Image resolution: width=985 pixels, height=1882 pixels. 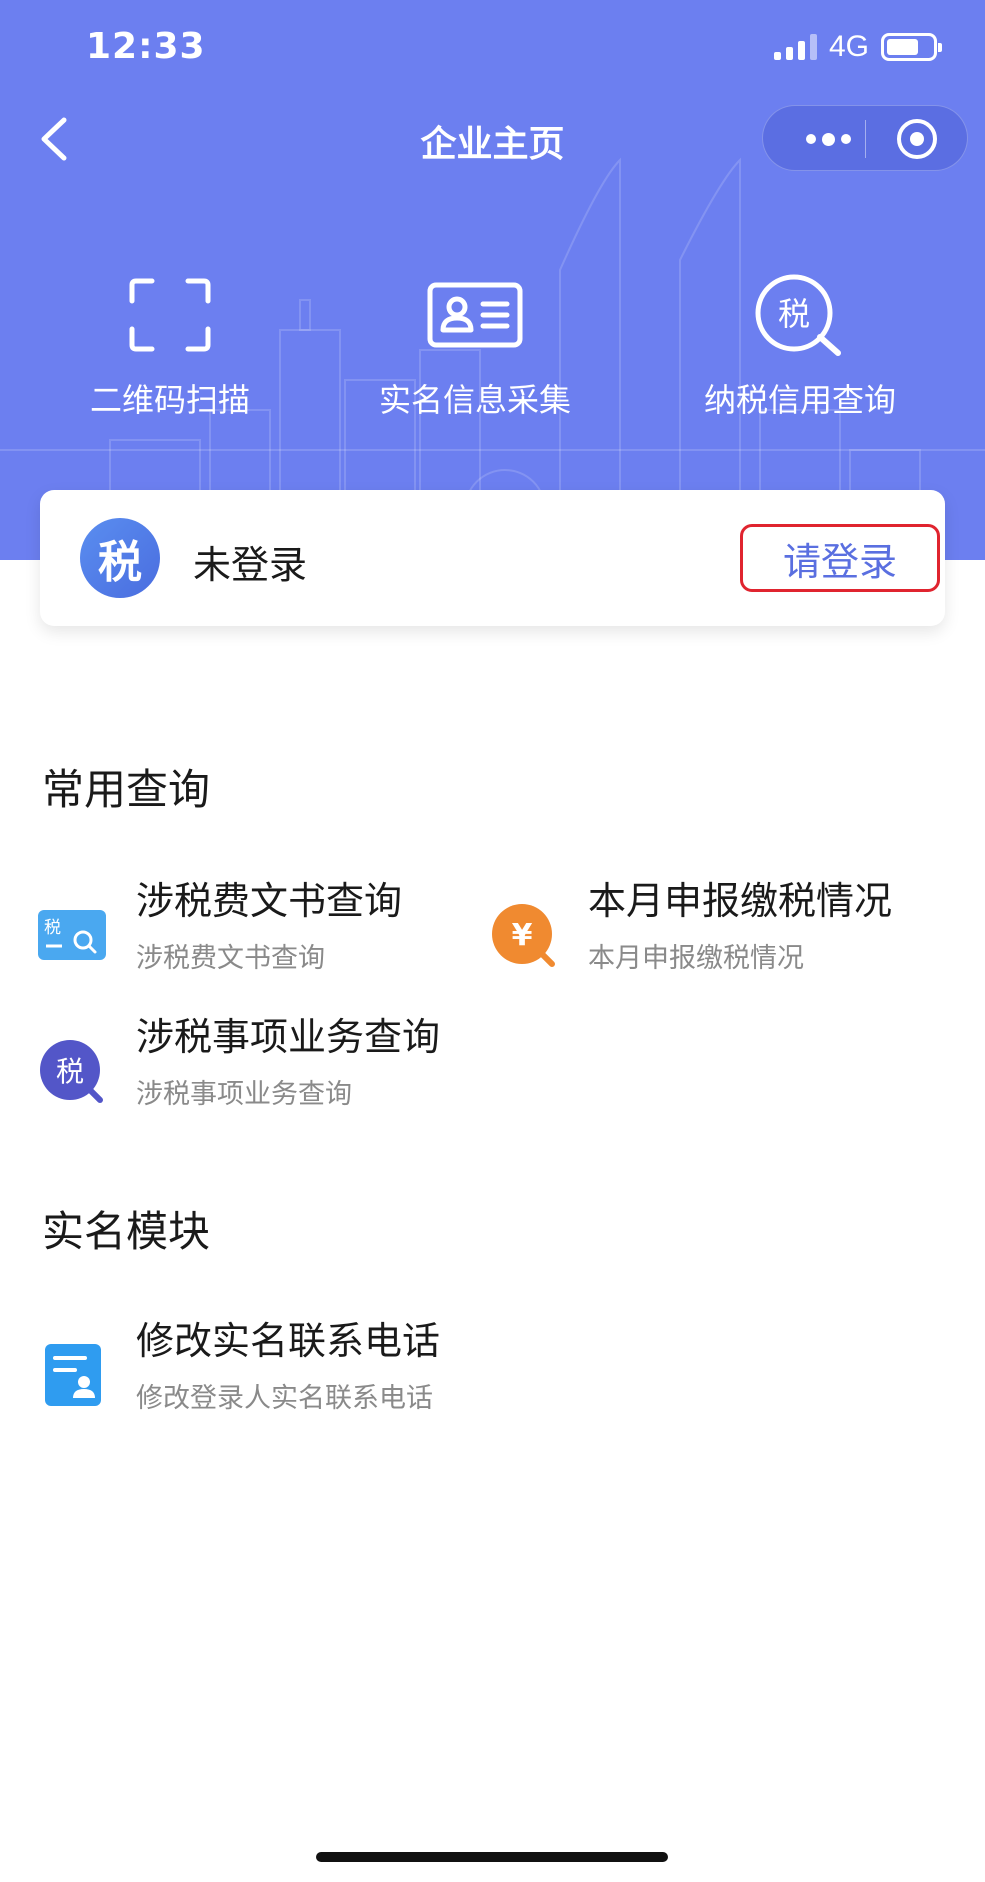 I want to click on login-card: 税 未登录 请登录, so click(x=492, y=558).